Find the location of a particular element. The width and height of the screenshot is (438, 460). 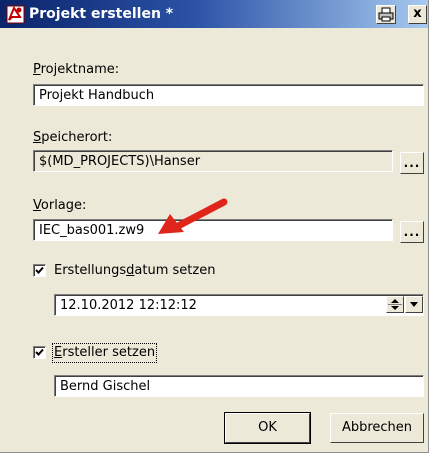

storage-location-field: $(MD_PROJECTS)\Hanser is located at coordinates (213, 161).